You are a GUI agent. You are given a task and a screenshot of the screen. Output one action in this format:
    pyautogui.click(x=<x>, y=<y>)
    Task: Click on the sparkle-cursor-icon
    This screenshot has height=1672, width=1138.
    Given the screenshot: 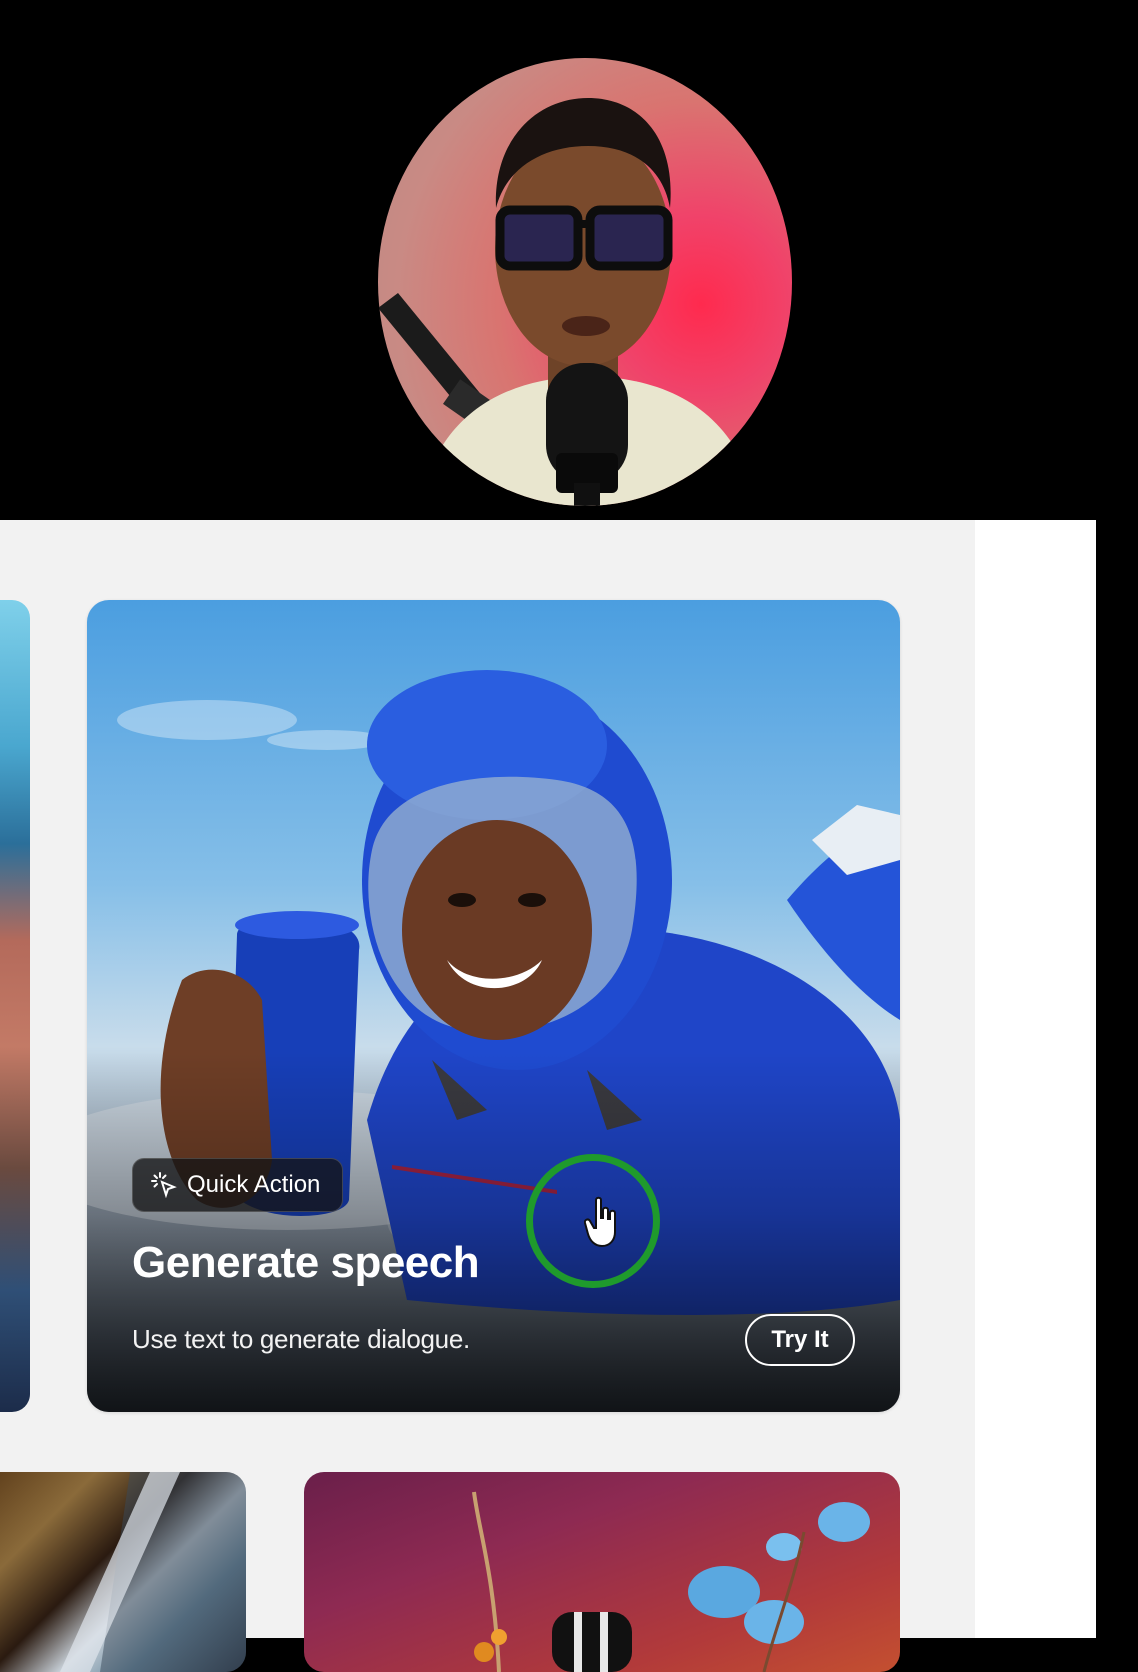 What is the action you would take?
    pyautogui.click(x=164, y=1185)
    